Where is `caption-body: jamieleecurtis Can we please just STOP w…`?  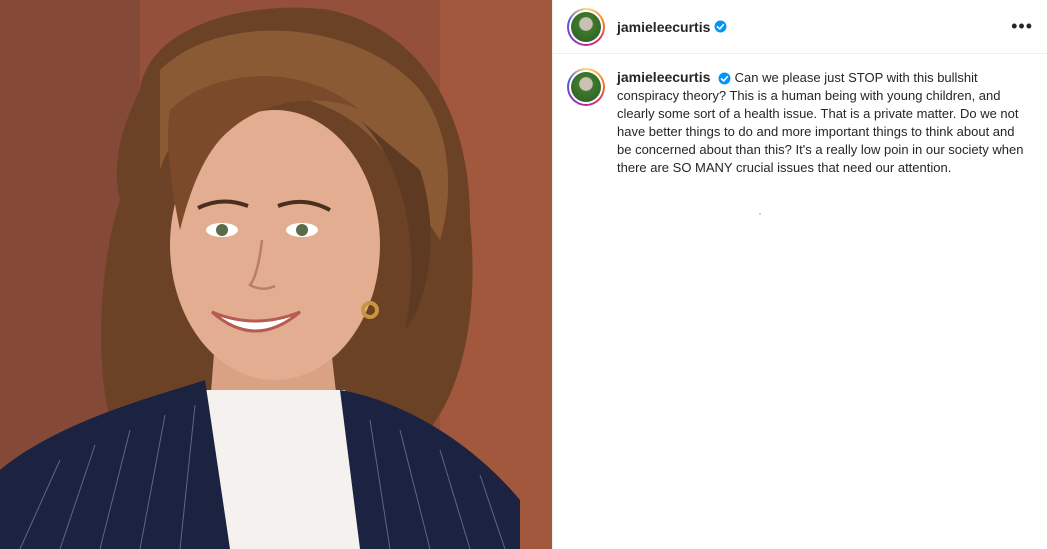
caption-body: jamieleecurtis Can we please just STOP w… is located at coordinates (822, 122).